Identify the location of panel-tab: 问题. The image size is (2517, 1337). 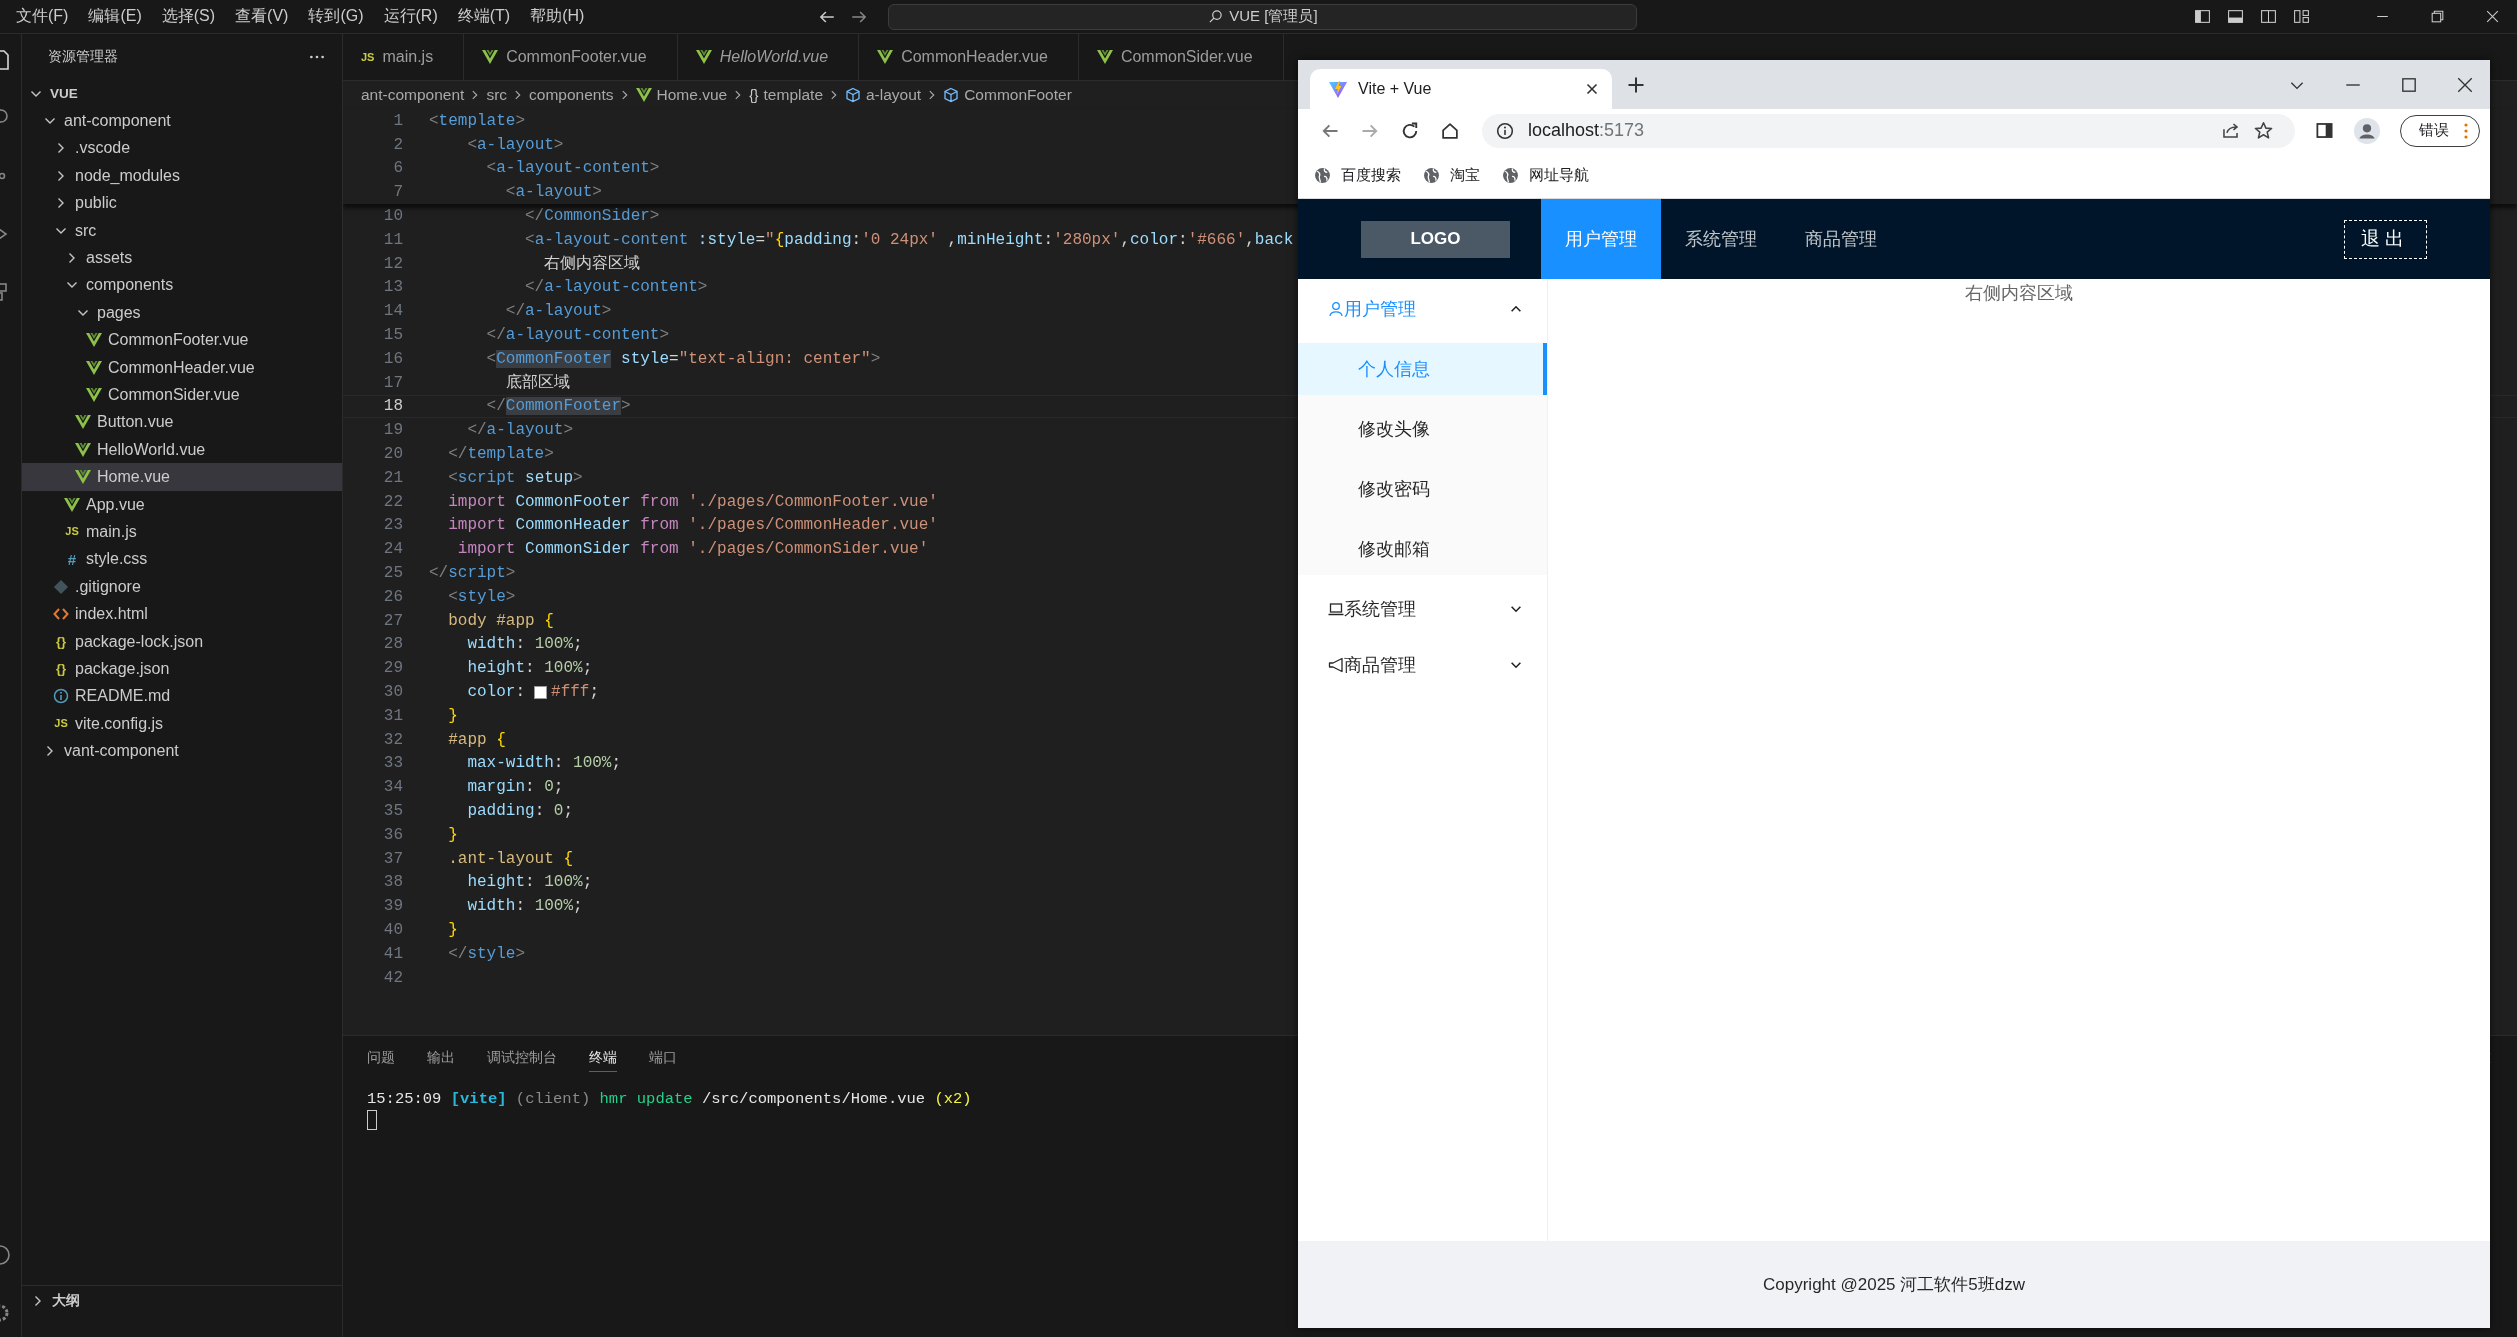
(381, 1058).